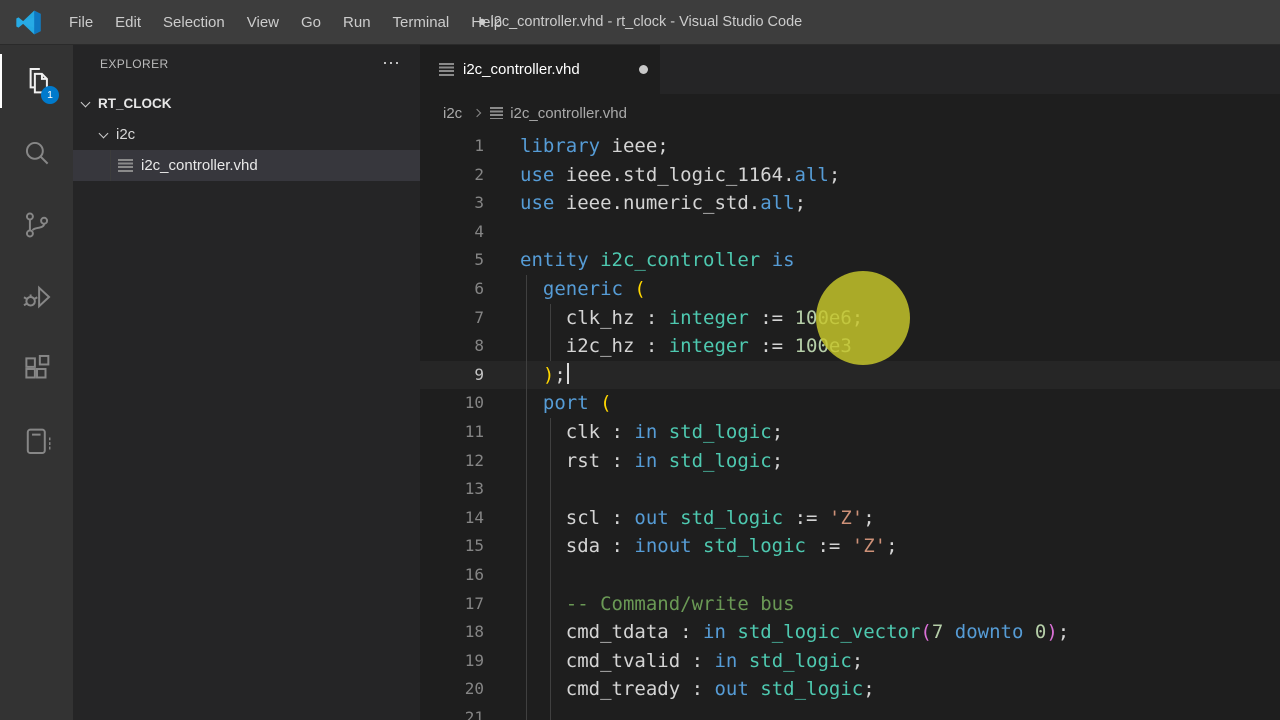  Describe the element at coordinates (470, 175) in the screenshot. I see `line-number: 2` at that location.